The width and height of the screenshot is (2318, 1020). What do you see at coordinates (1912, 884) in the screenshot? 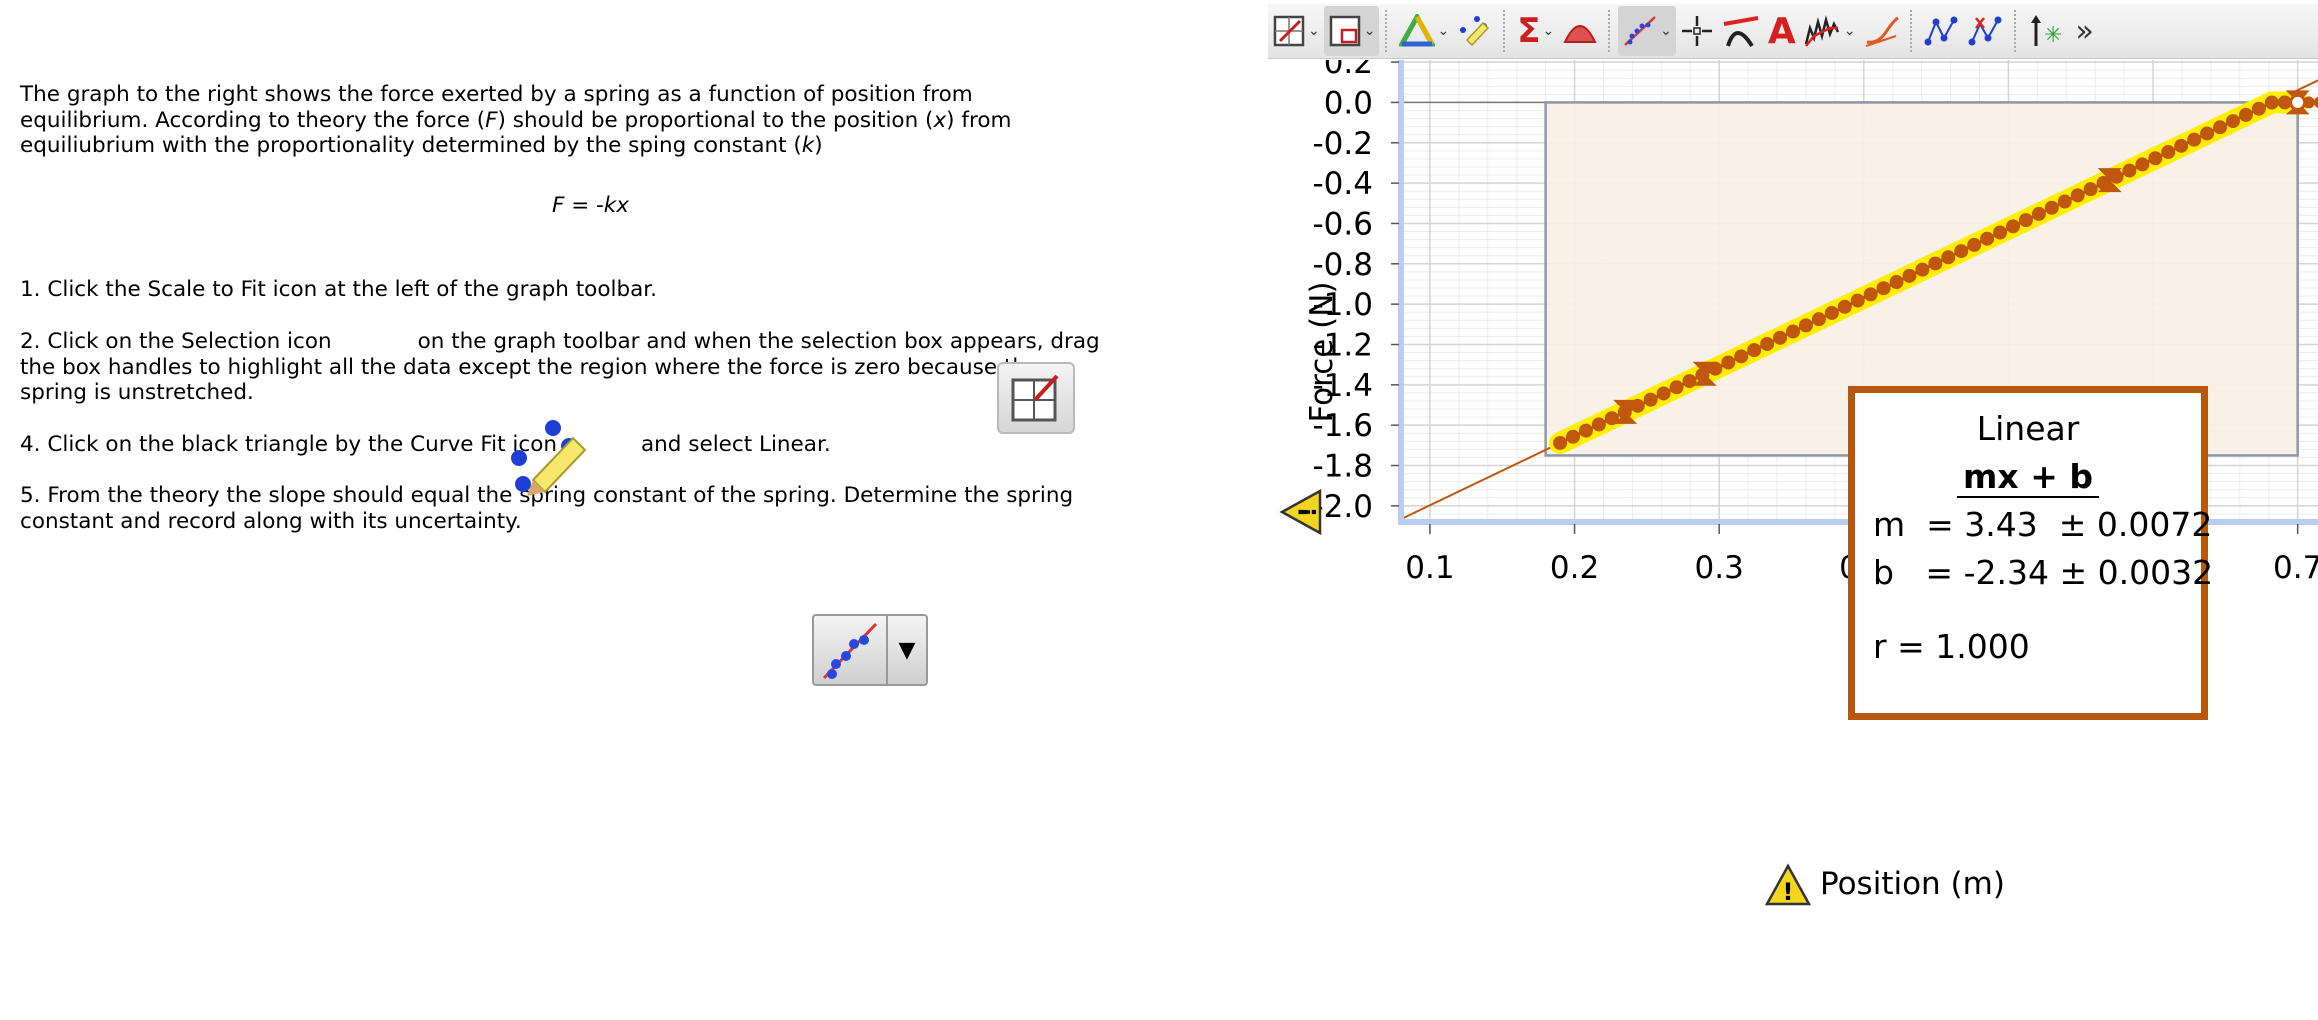
I see `x-axis-title: Position (m)` at bounding box center [1912, 884].